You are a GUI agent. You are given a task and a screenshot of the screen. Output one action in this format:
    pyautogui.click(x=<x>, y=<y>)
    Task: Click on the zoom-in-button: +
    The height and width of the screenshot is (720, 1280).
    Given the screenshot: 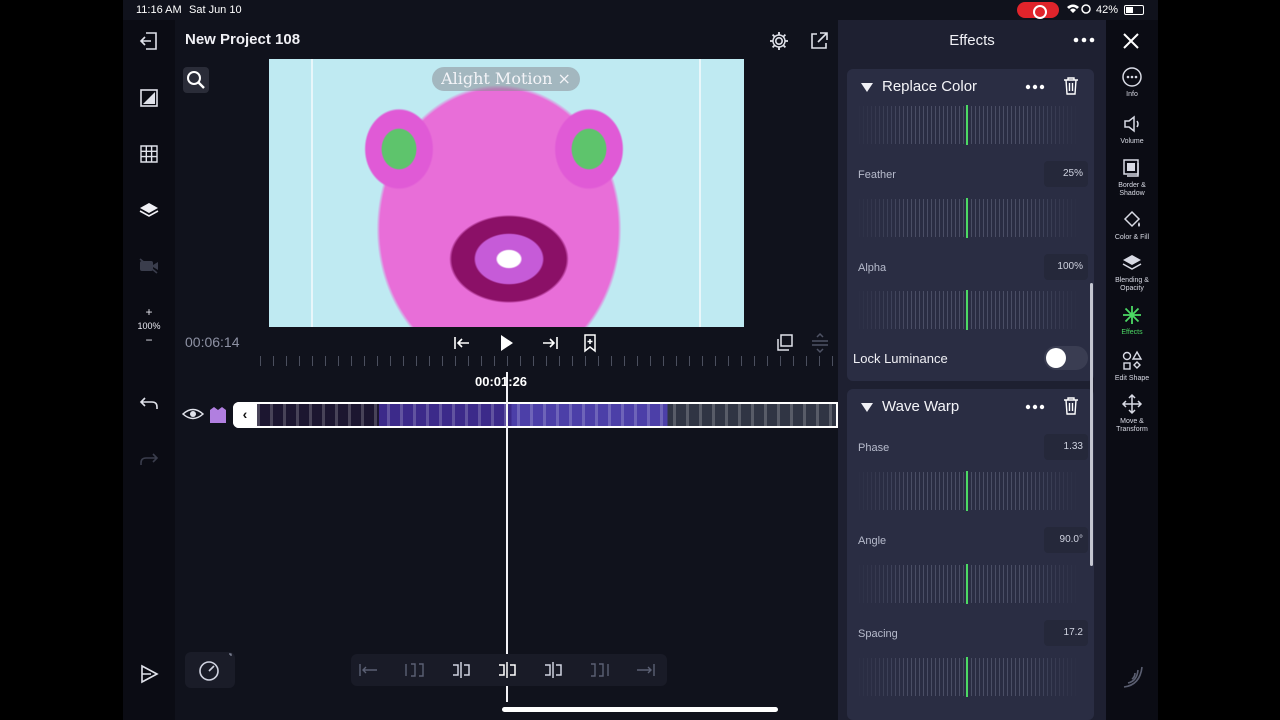 What is the action you would take?
    pyautogui.click(x=149, y=312)
    